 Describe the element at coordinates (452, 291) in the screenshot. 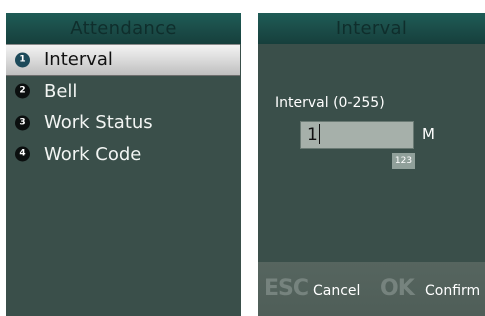

I see `confirm-softkey: Confirm` at that location.